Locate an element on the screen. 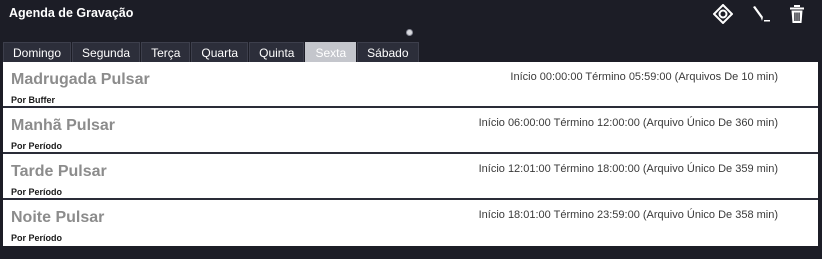 Image resolution: width=822 pixels, height=259 pixels. tab-quinta: Quinta is located at coordinates (277, 52).